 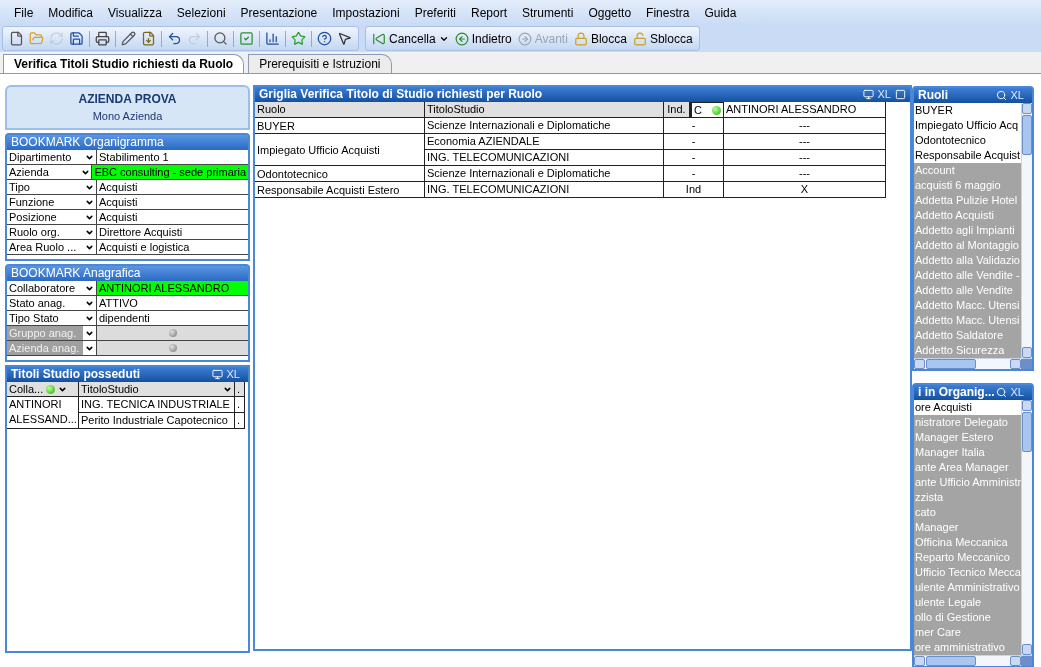 What do you see at coordinates (76, 38) in the screenshot?
I see `save-icon` at bounding box center [76, 38].